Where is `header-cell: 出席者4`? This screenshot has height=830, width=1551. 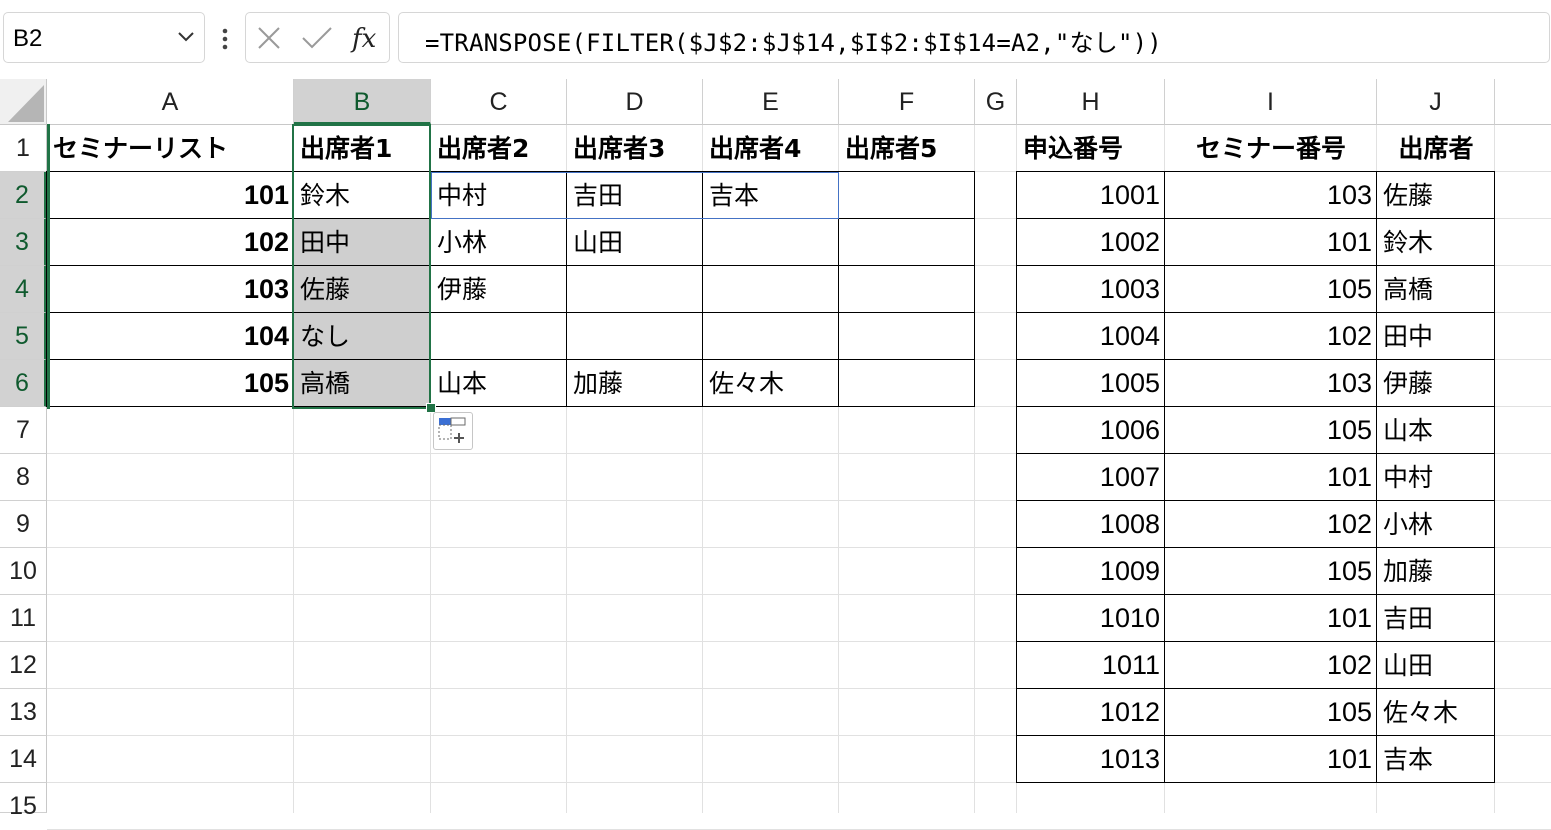
header-cell: 出席者4 is located at coordinates (771, 148).